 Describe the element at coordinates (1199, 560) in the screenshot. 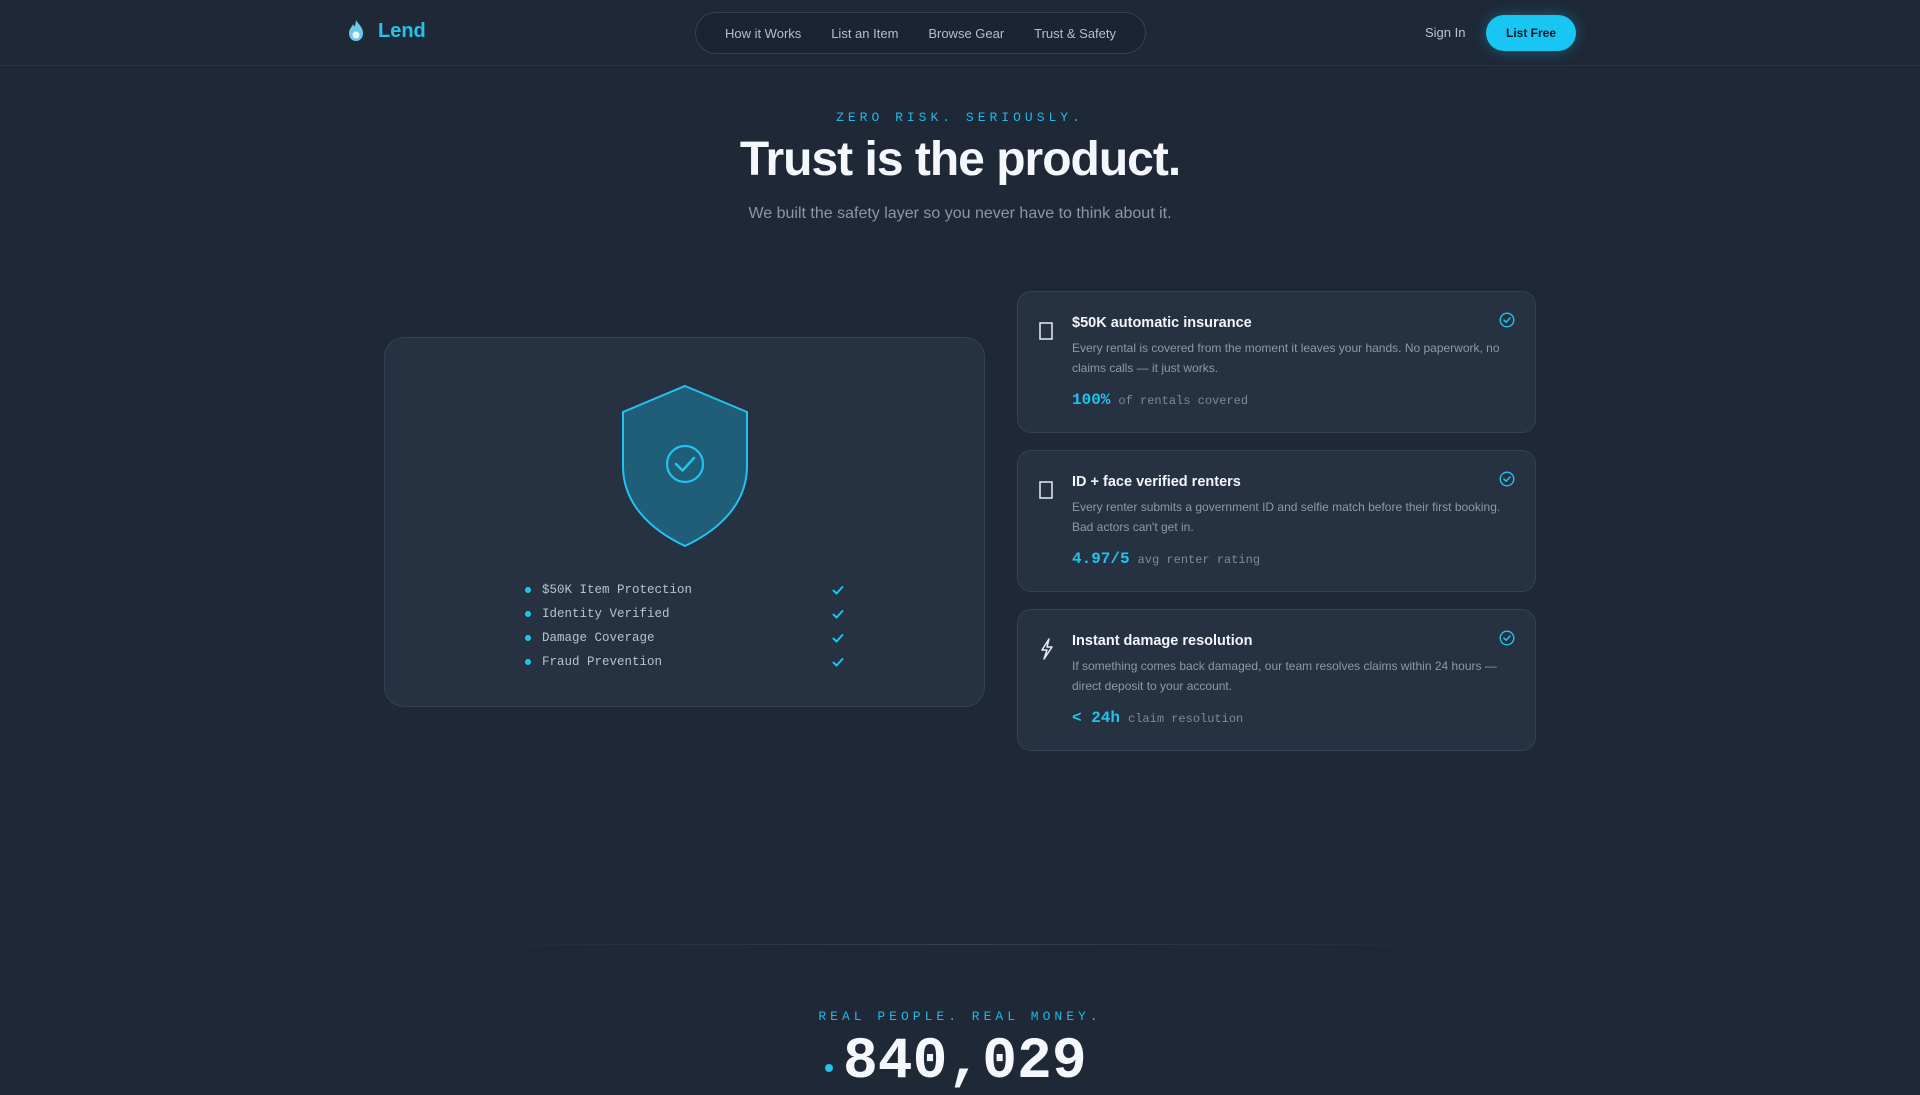

I see `stat-label: avg renter rating` at that location.